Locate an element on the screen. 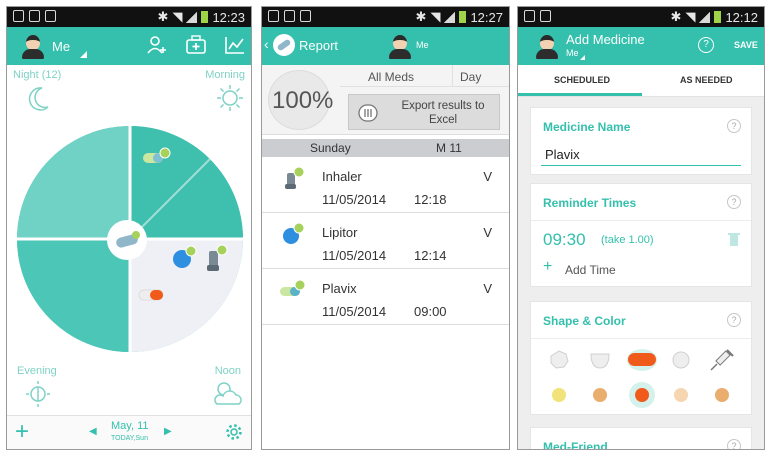 The height and width of the screenshot is (458, 770). cloudy-sun-icon is located at coordinates (228, 393).